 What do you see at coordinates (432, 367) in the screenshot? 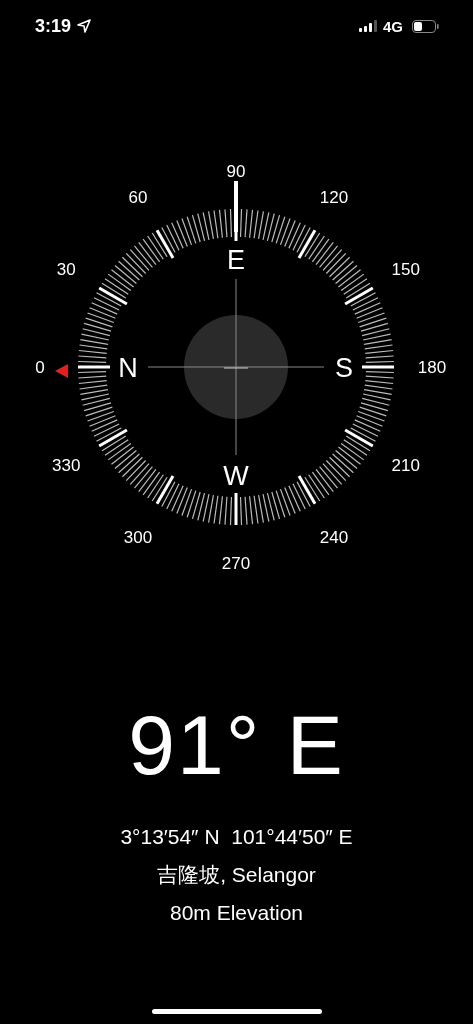
I see `degree-label: 180` at bounding box center [432, 367].